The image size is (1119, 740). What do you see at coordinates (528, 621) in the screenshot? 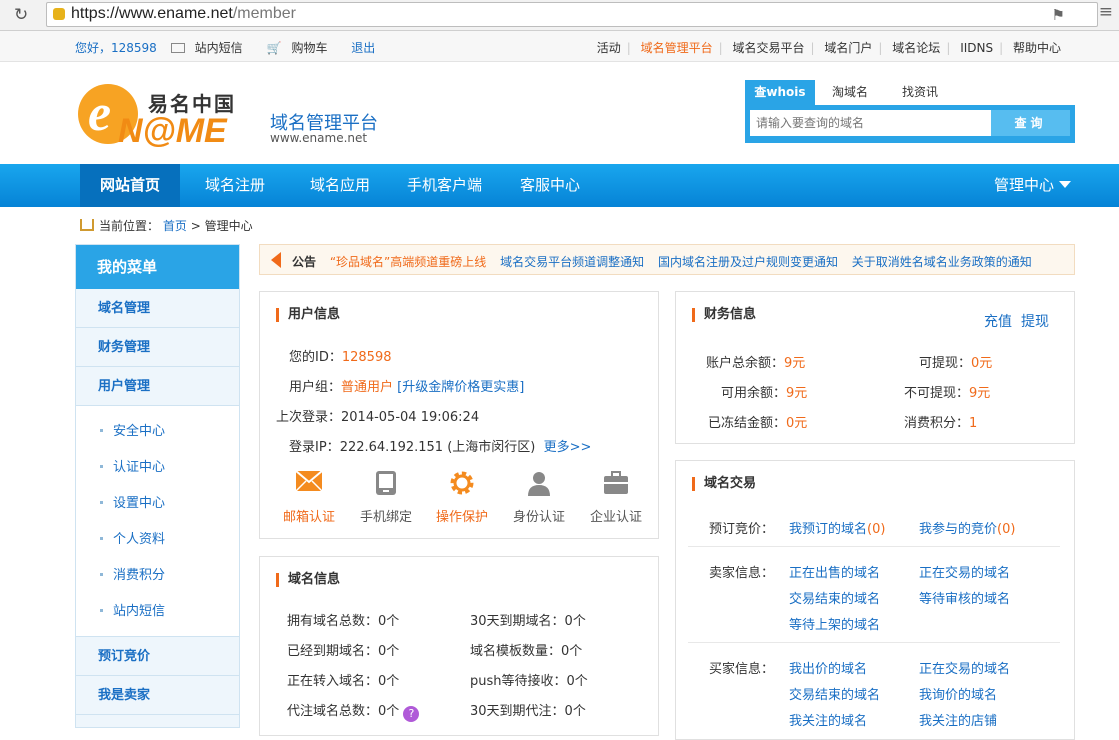
I see `domain-stat: 30天到期域名：0个` at bounding box center [528, 621].